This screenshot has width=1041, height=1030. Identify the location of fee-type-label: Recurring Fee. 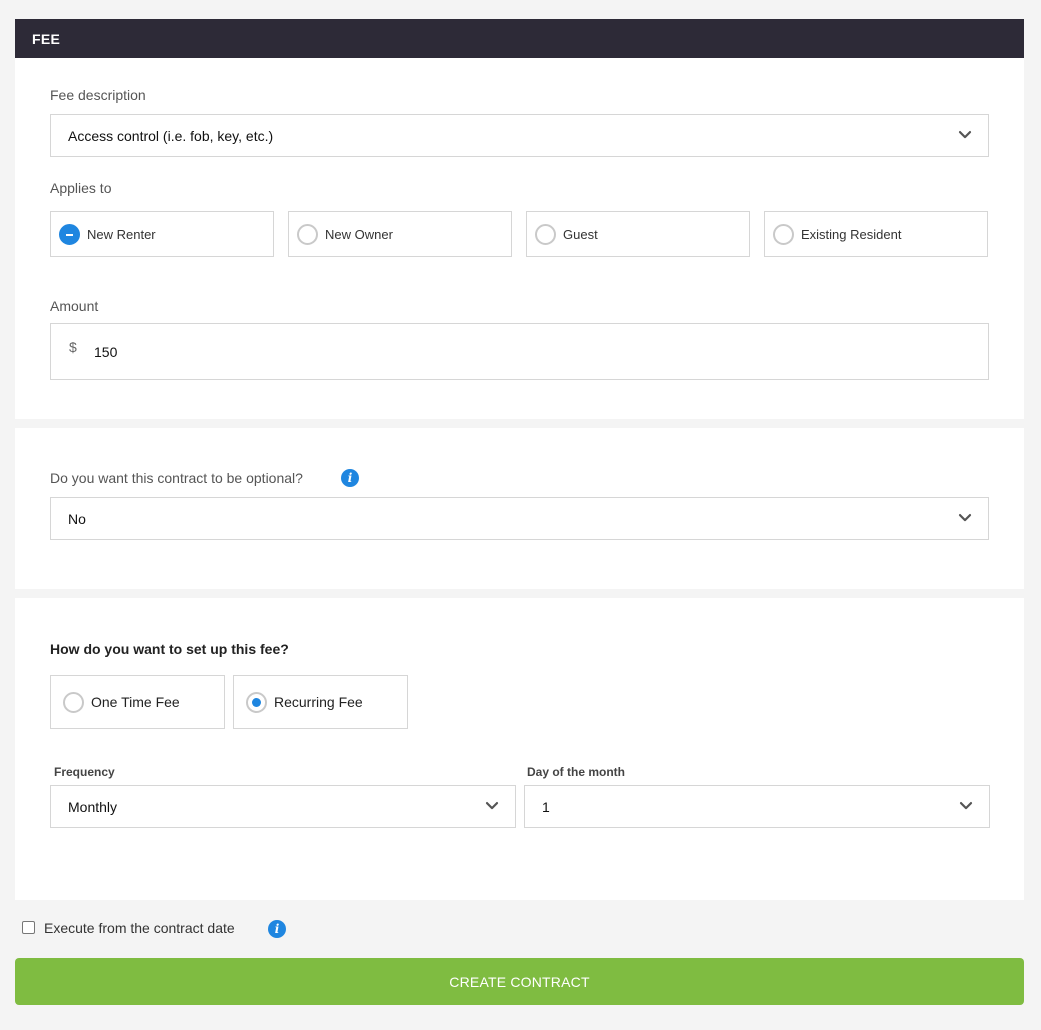
(318, 702).